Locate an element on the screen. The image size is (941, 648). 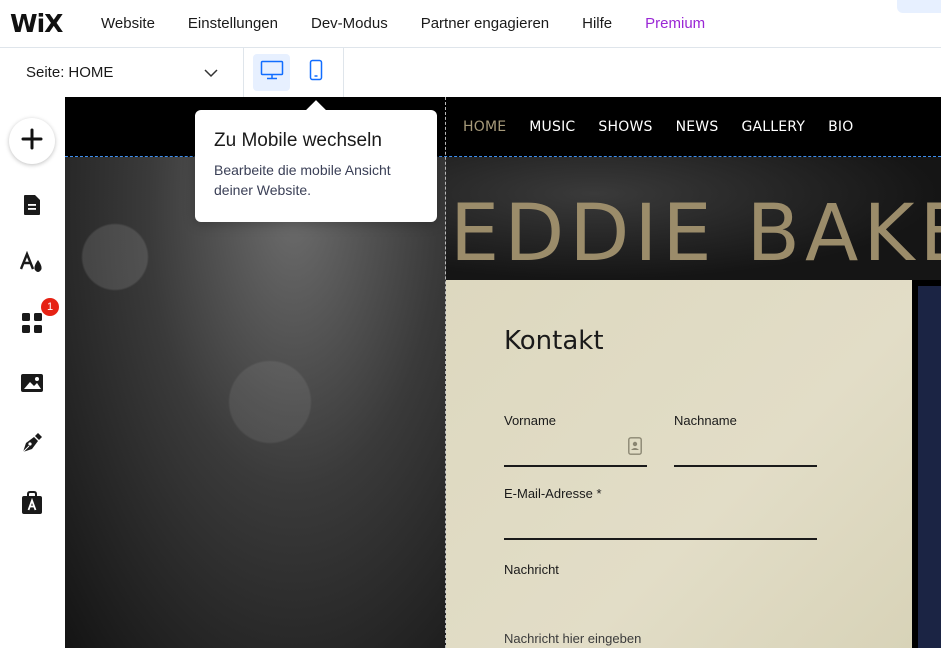
add-elements-button is located at coordinates (32, 141).